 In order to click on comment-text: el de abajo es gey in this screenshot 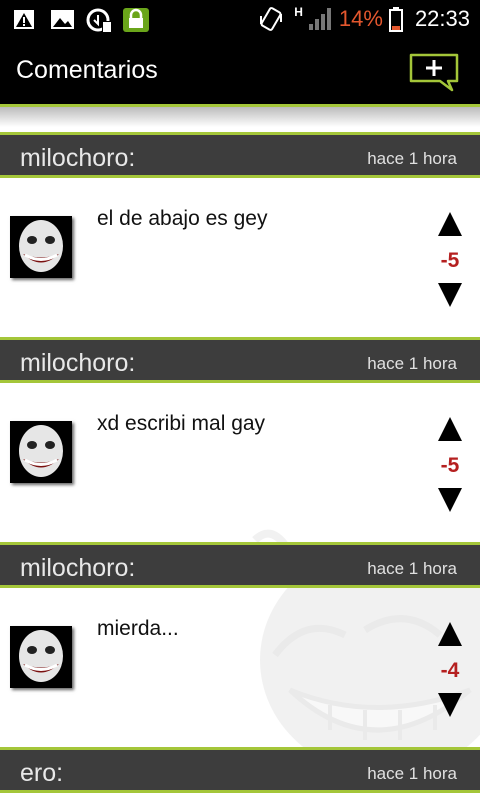, I will do `click(182, 218)`.